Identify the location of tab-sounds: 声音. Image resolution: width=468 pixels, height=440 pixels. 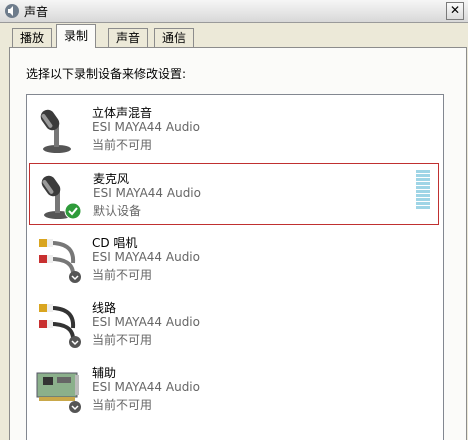
(128, 37).